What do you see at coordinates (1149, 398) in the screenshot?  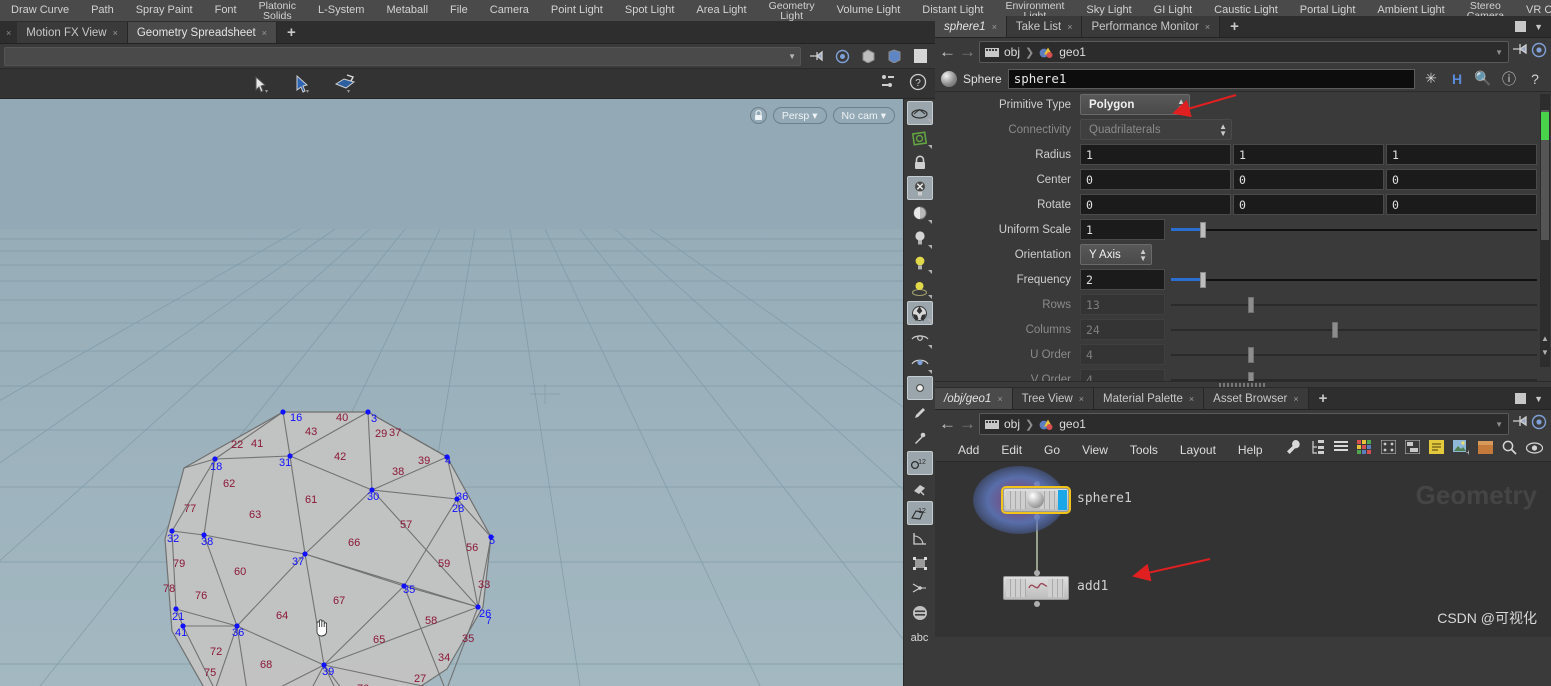 I see `tab-material-palette: Material Palette ×` at bounding box center [1149, 398].